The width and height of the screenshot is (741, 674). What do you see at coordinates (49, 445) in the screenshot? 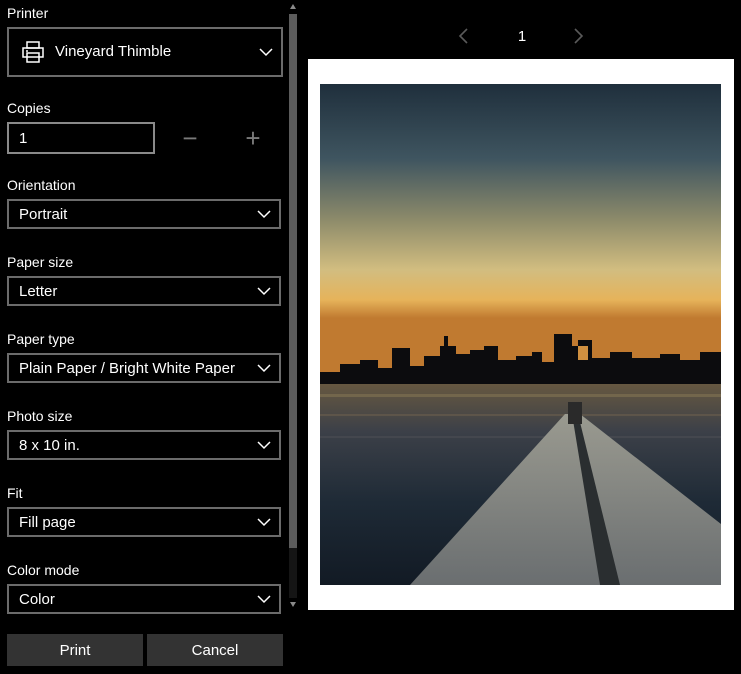
I see `photo-size-value: 8 x 10 in.` at bounding box center [49, 445].